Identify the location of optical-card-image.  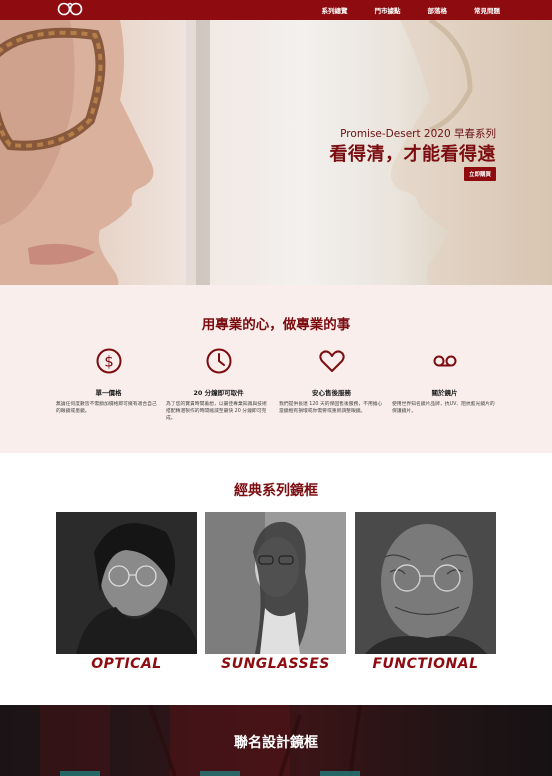
(126, 583).